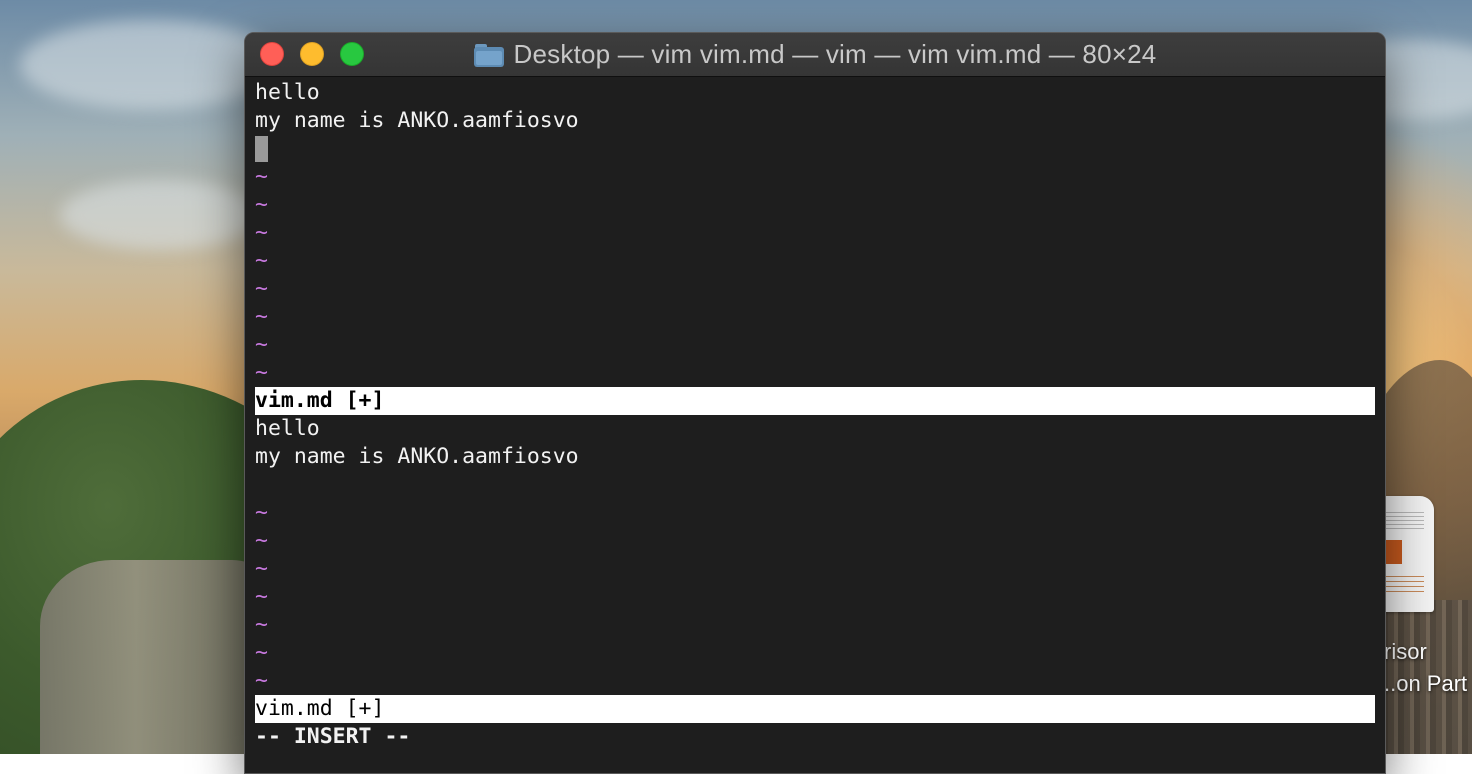 The height and width of the screenshot is (774, 1472). Describe the element at coordinates (1426, 683) in the screenshot. I see `desktop-file-label-line2: ..on Part` at that location.